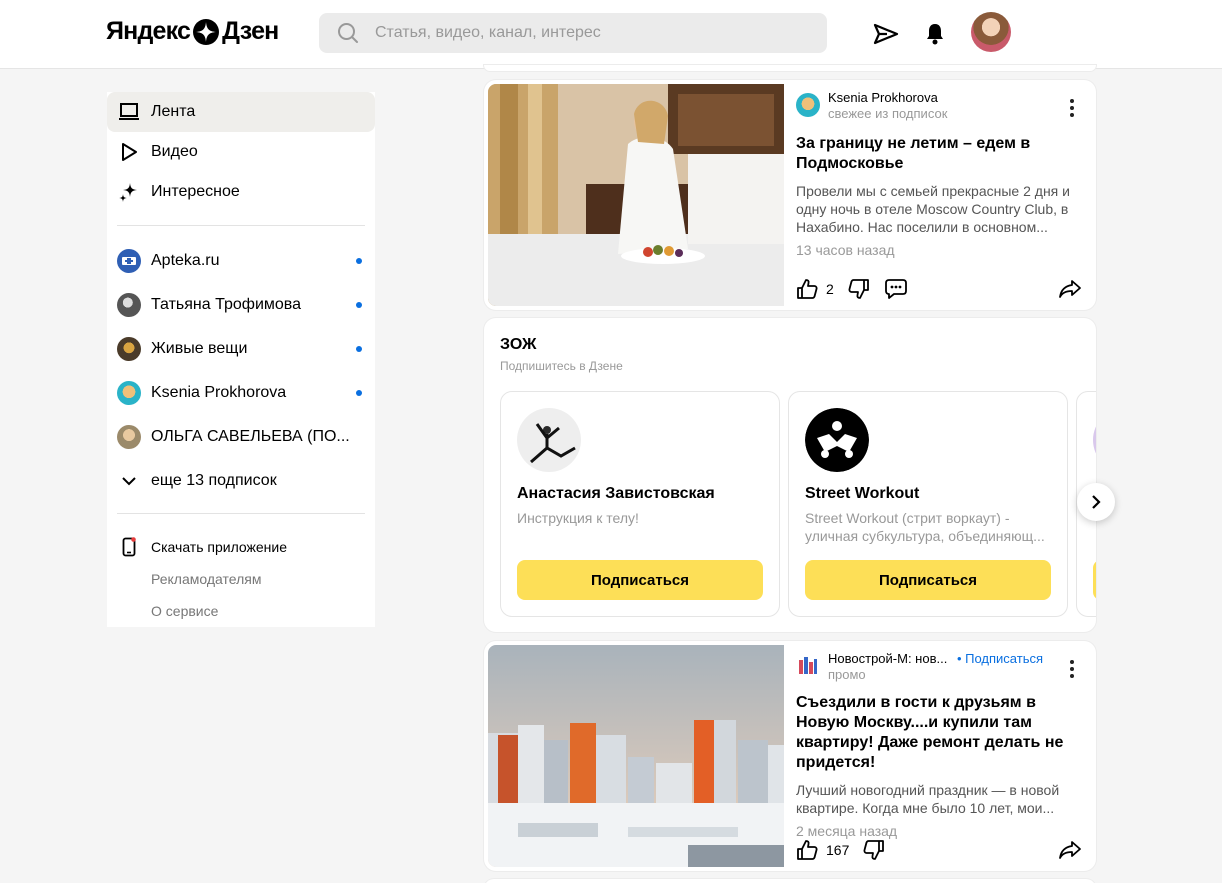 This screenshot has height=883, width=1222. I want to click on like-count: 2, so click(830, 289).